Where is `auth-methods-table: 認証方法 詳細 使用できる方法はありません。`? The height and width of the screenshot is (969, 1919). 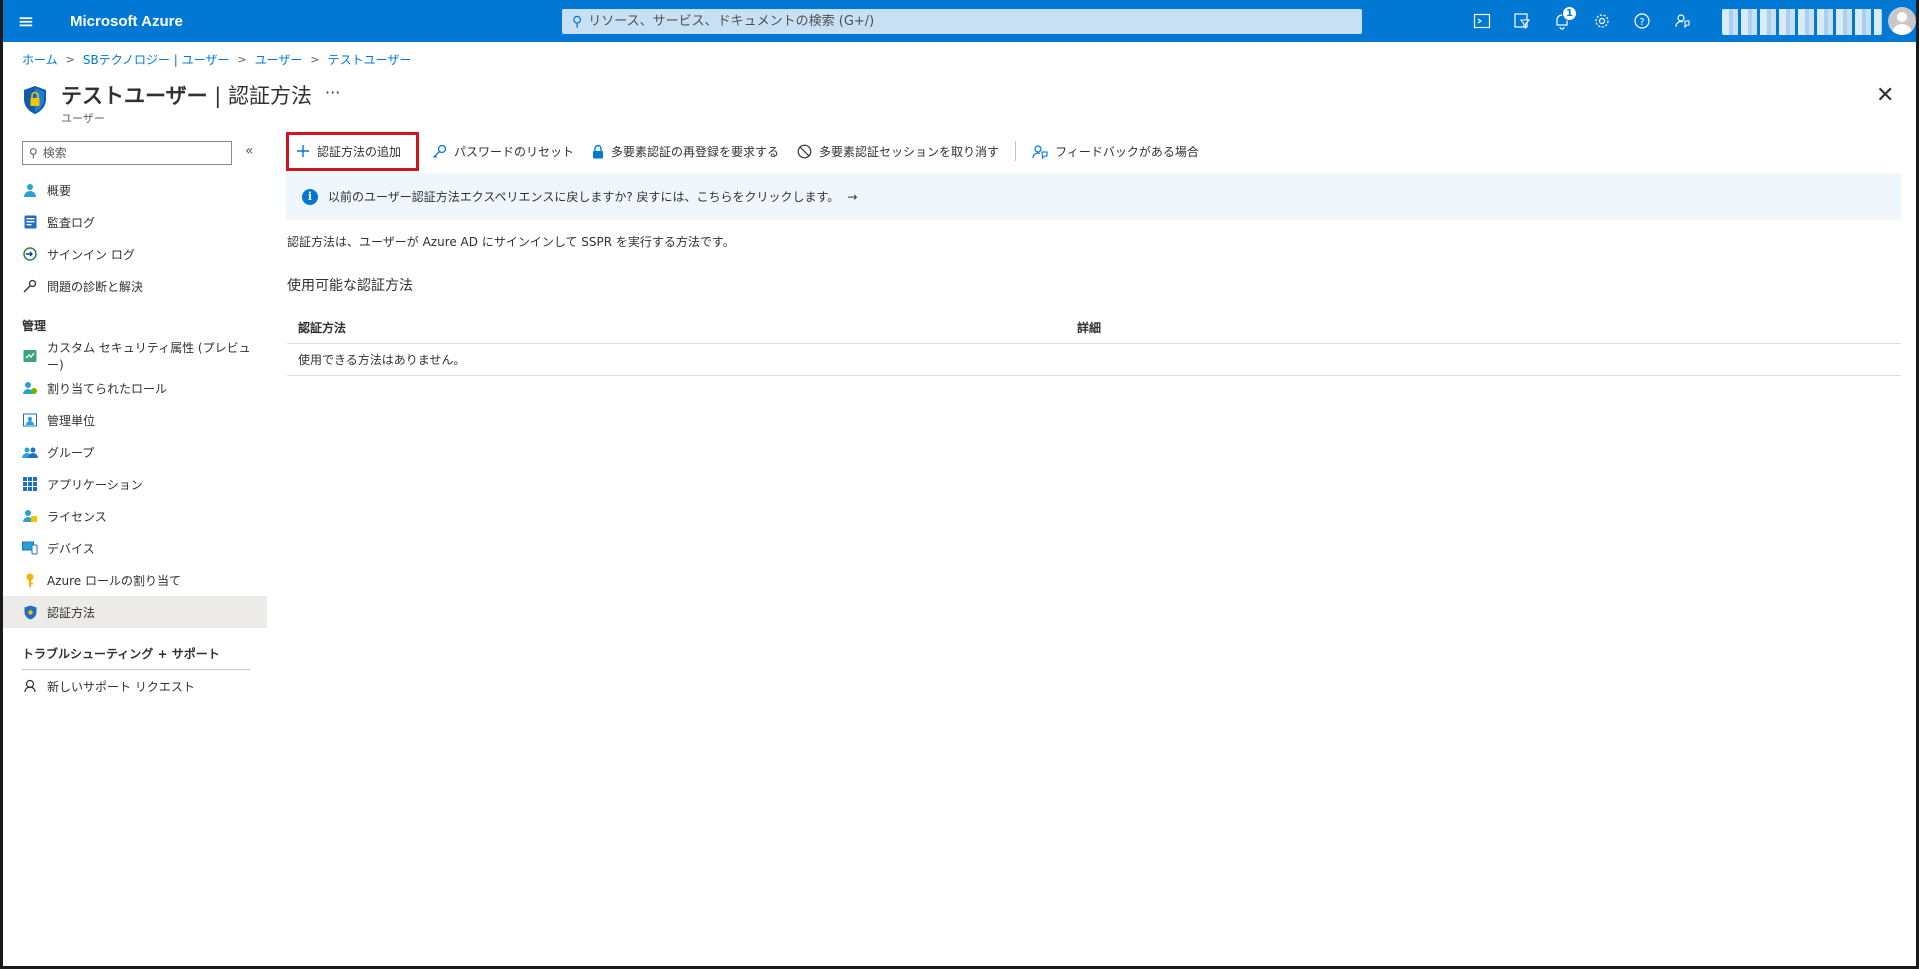
auth-methods-table: 認証方法 詳細 使用できる方法はありません。 is located at coordinates (1094, 343).